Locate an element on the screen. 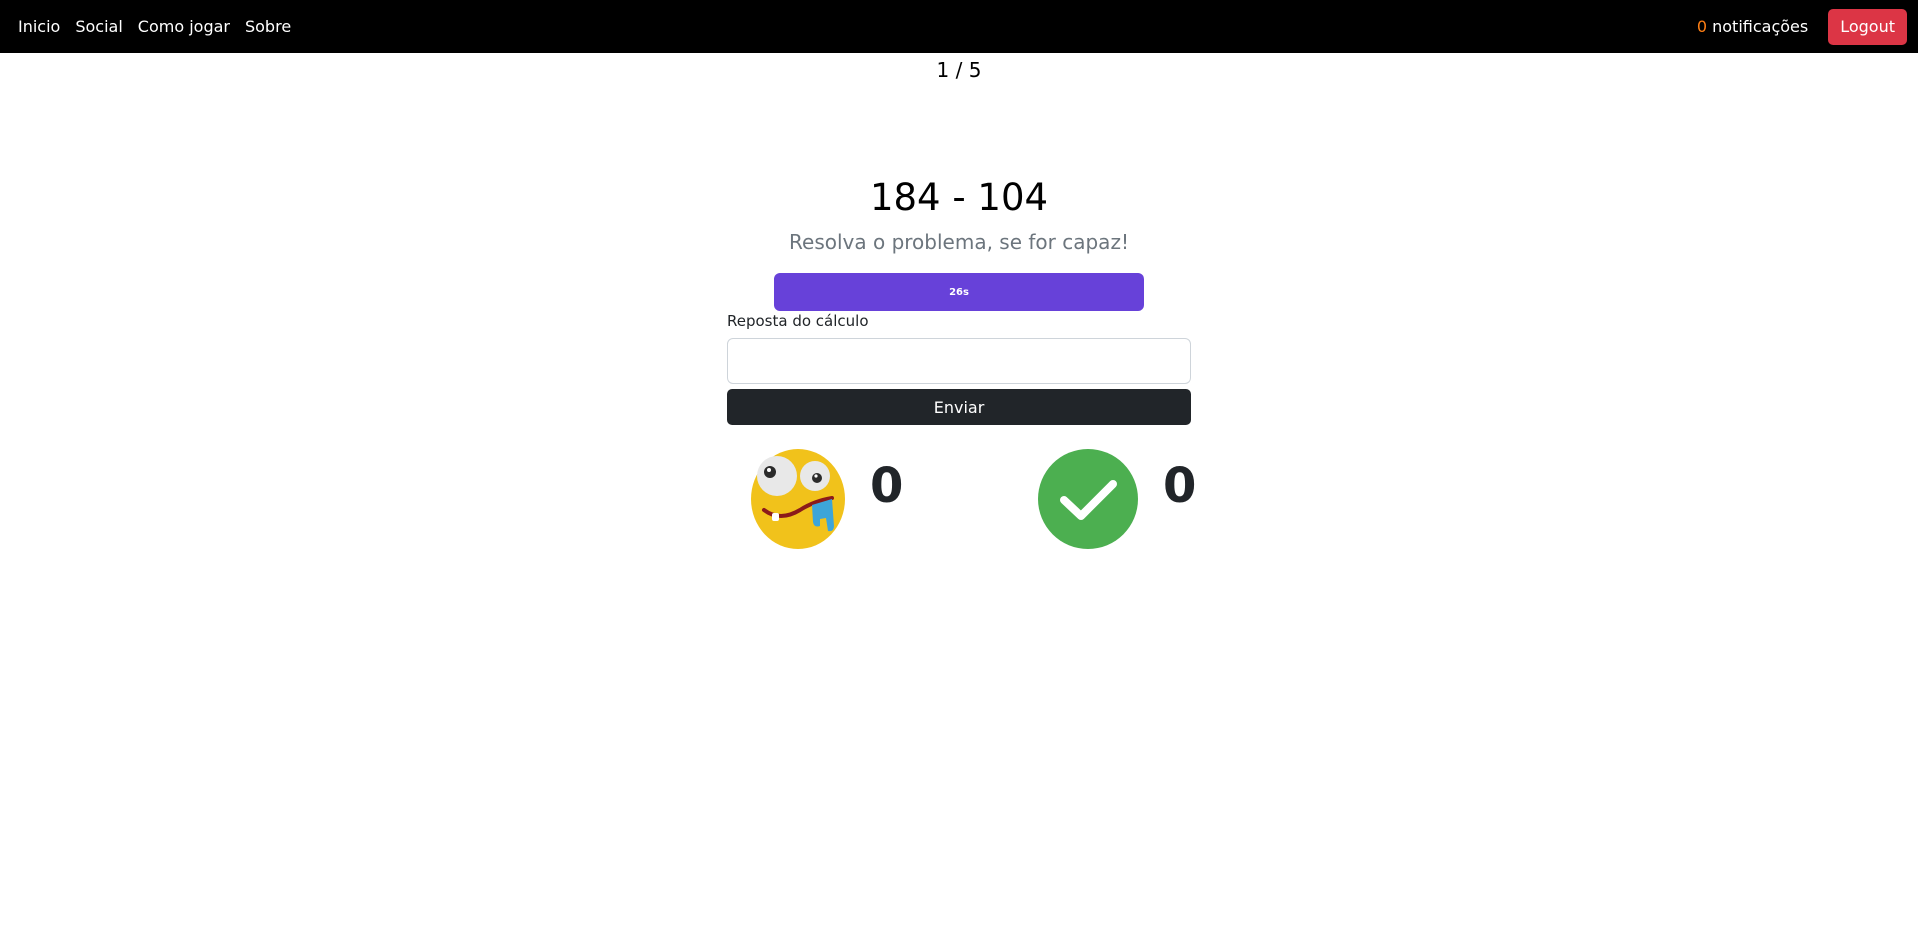 The image size is (1918, 938). wrong-answers-score: 0 is located at coordinates (826, 499).